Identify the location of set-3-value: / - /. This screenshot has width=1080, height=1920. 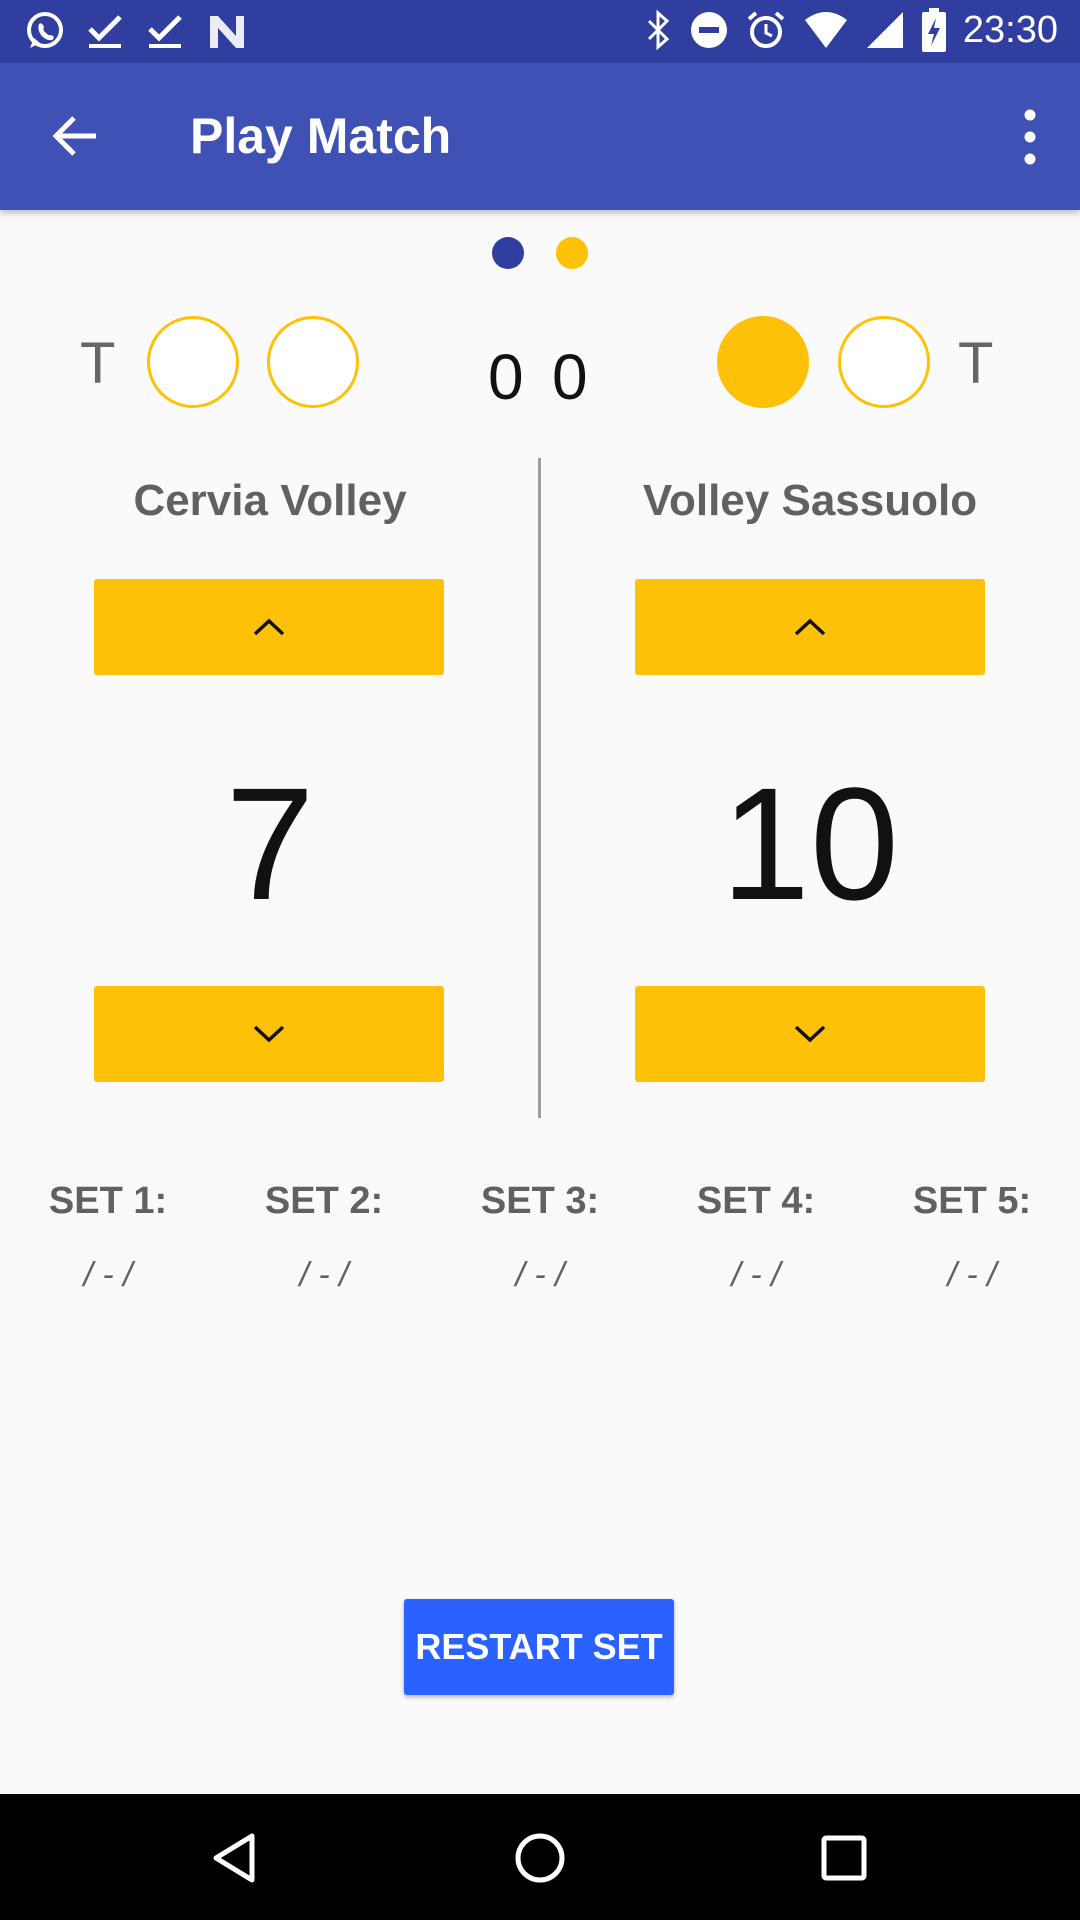
(540, 1275).